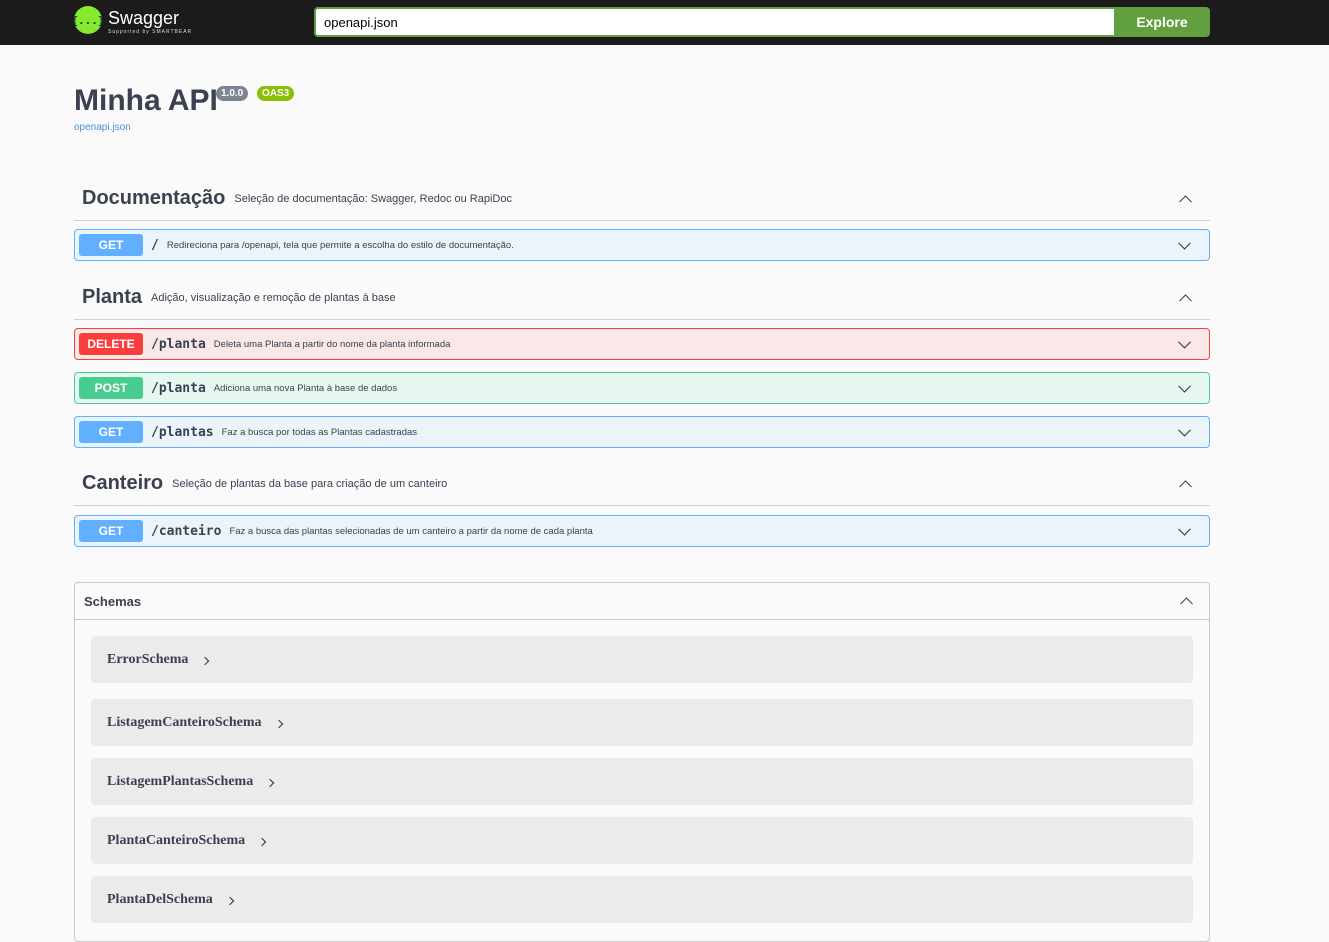  What do you see at coordinates (150, 32) in the screenshot?
I see `logo-sub: Supported by SMARTBEAR` at bounding box center [150, 32].